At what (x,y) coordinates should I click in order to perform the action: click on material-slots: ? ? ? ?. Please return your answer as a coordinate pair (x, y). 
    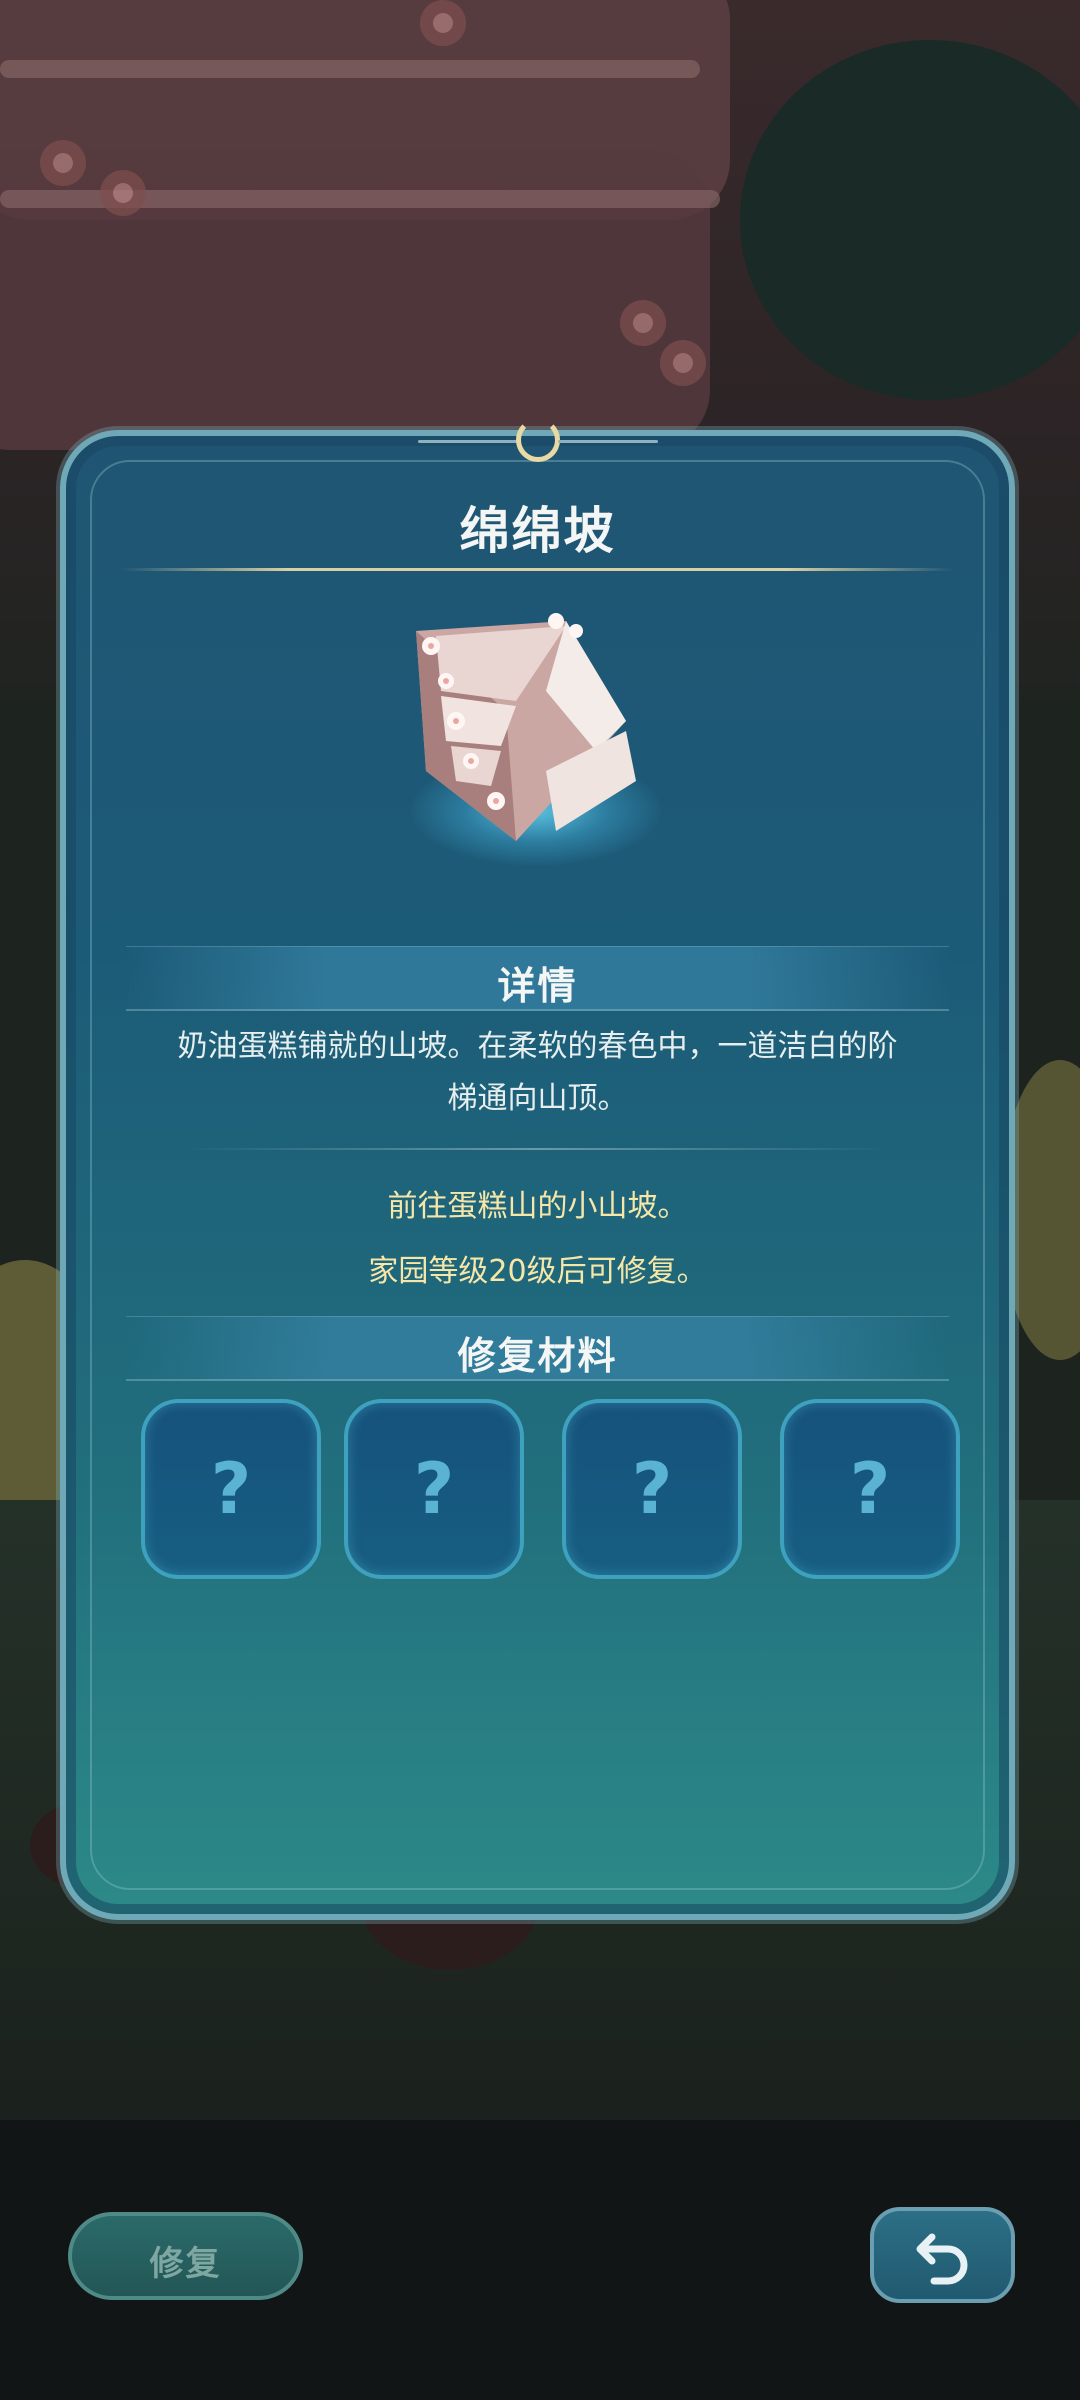
    Looking at the image, I should click on (550, 1489).